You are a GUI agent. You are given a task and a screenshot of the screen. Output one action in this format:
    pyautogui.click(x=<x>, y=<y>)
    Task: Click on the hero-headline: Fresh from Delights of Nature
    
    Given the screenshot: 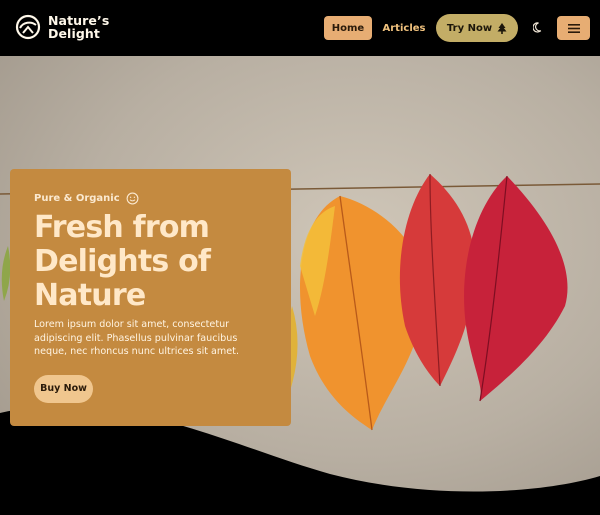 What is the action you would take?
    pyautogui.click(x=152, y=262)
    